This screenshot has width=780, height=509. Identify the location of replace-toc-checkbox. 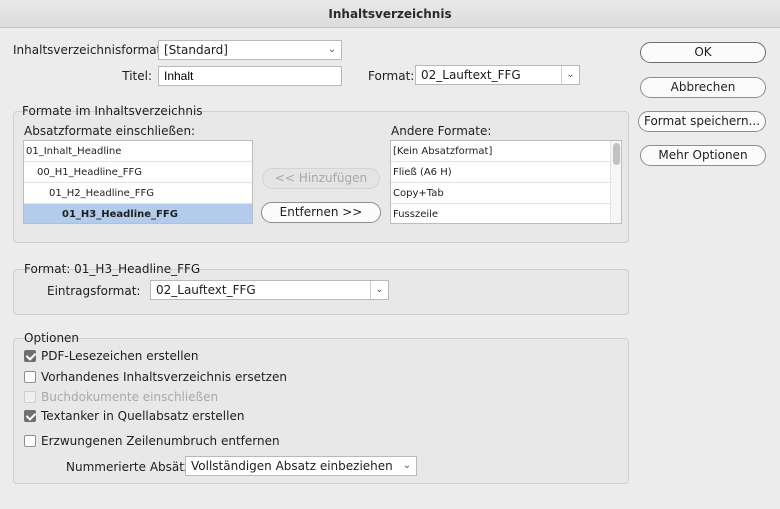
(30, 377).